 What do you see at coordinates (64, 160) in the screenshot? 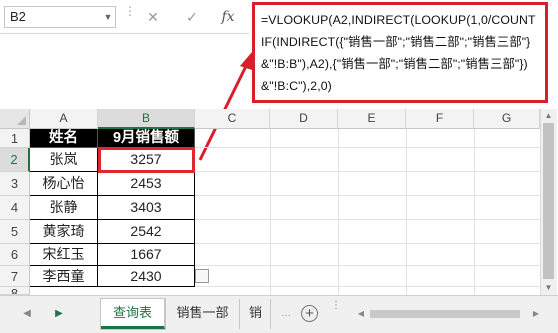
I see `name-cell: 张岚` at bounding box center [64, 160].